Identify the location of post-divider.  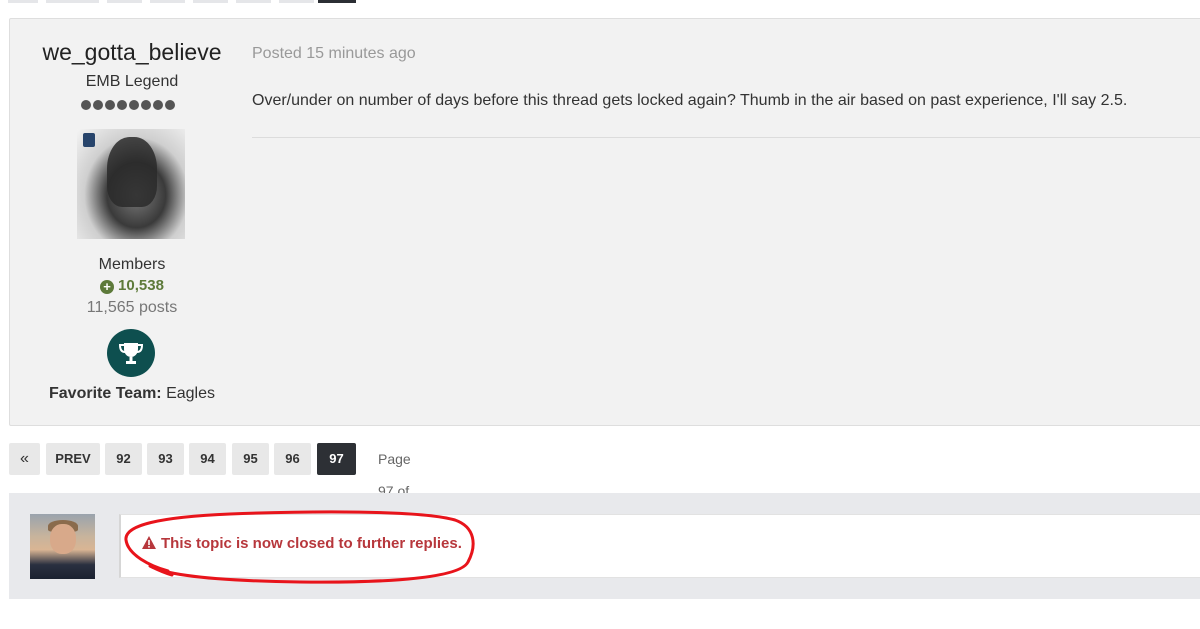
(726, 137).